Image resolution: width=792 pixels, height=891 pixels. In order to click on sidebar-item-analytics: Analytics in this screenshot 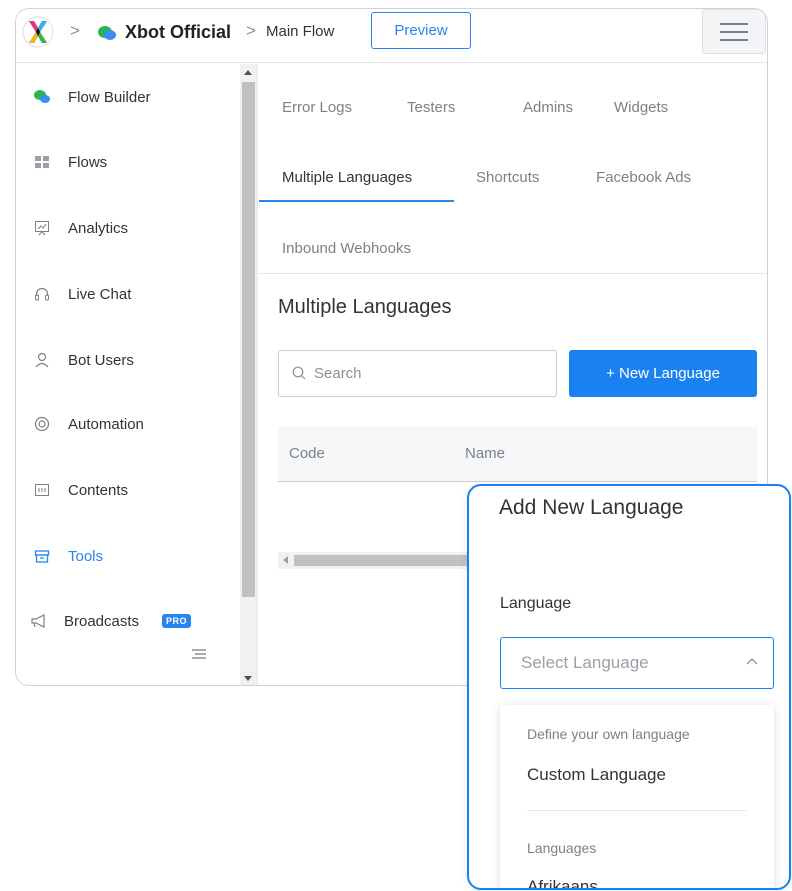, I will do `click(128, 228)`.